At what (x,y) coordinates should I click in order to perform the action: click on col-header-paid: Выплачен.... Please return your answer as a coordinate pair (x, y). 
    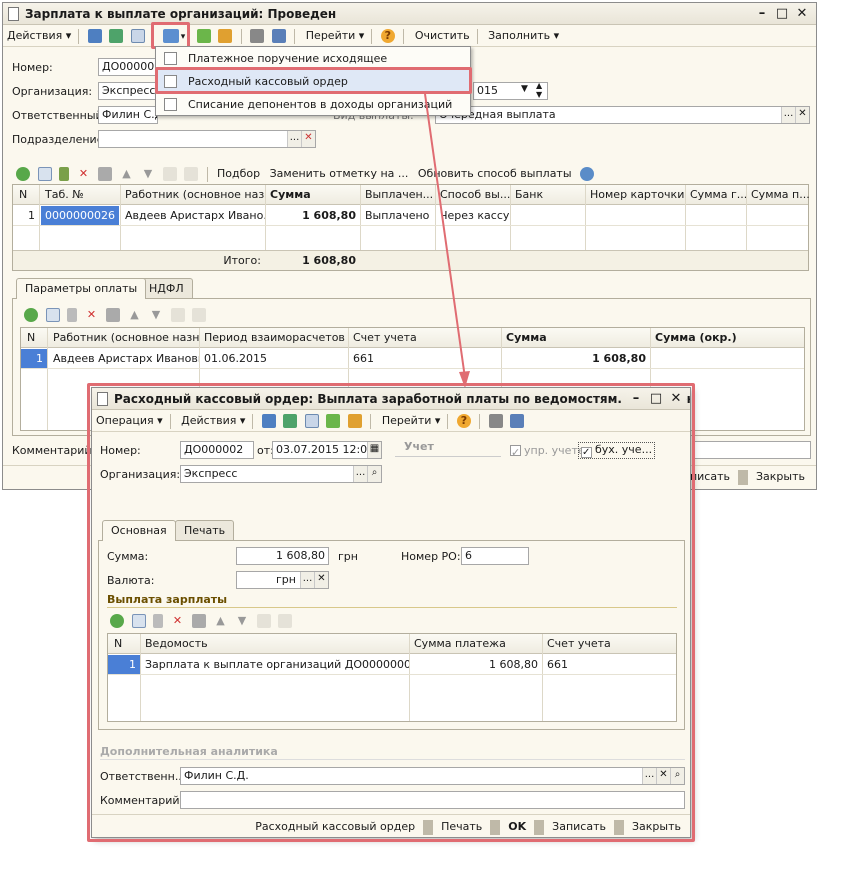
    Looking at the image, I should click on (398, 194).